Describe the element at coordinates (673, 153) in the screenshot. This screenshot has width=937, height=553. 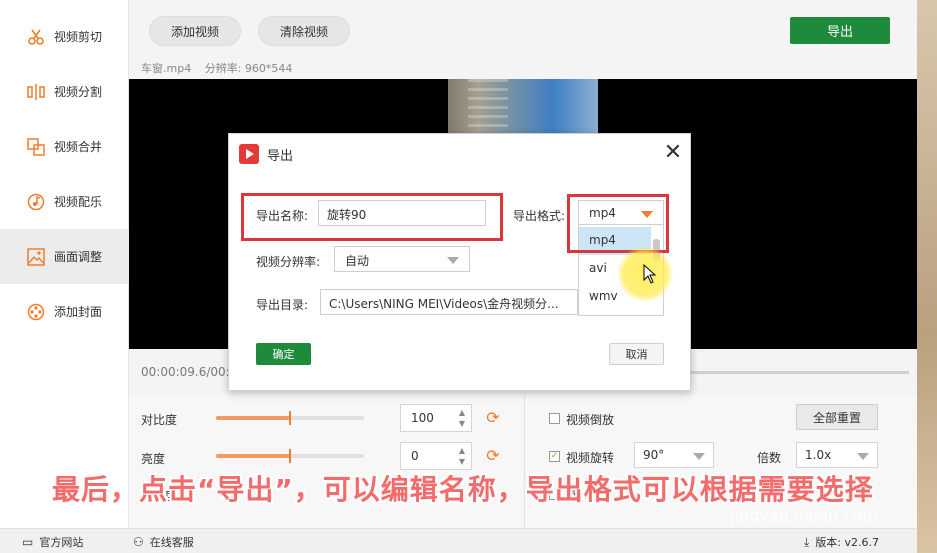
I see `close-icon: ✕` at that location.